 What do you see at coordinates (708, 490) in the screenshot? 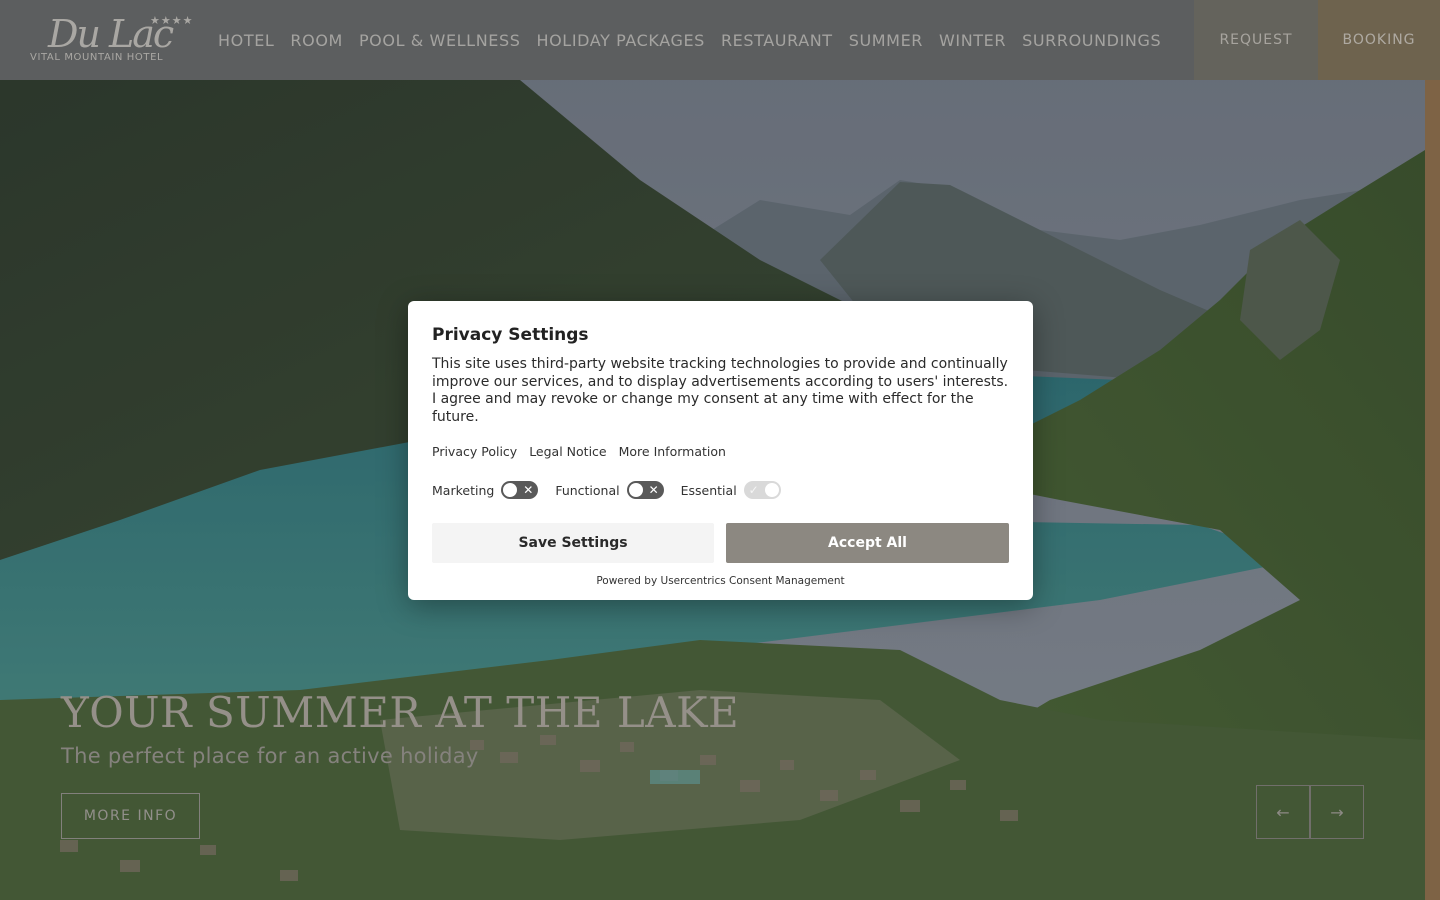
I see `essential-label: Essential` at bounding box center [708, 490].